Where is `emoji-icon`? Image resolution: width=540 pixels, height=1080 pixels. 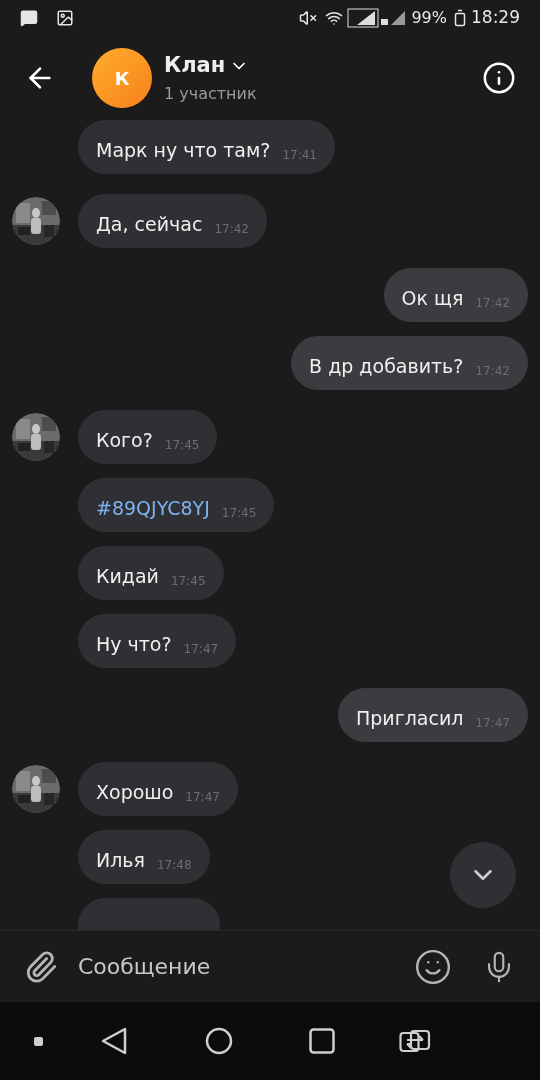
emoji-icon is located at coordinates (433, 966).